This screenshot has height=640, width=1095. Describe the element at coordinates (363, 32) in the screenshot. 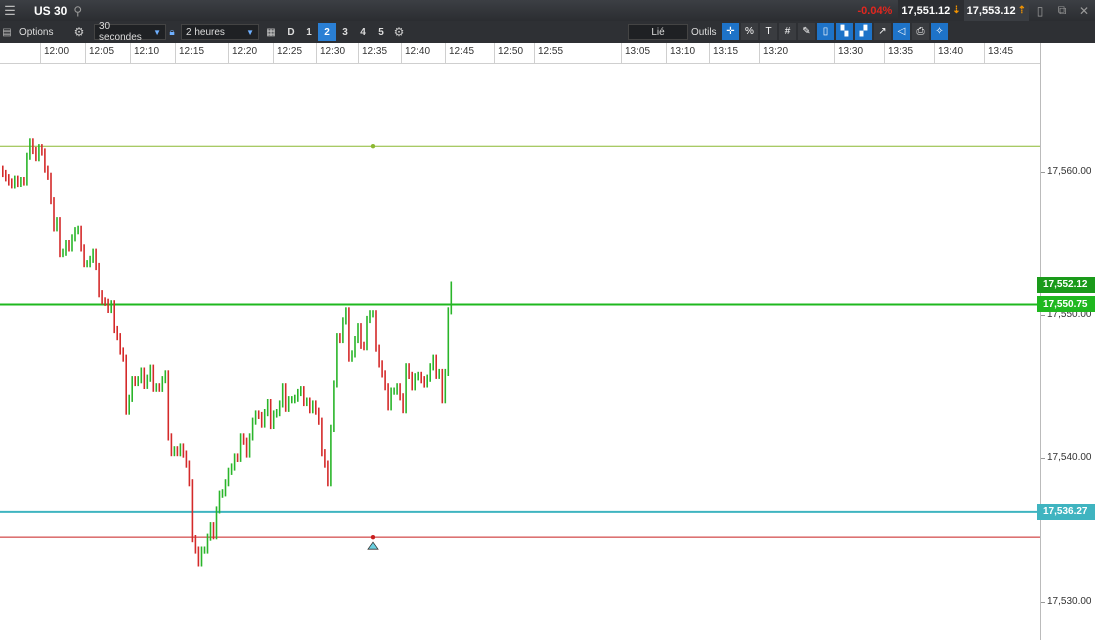

I see `period-4-button: 4` at that location.